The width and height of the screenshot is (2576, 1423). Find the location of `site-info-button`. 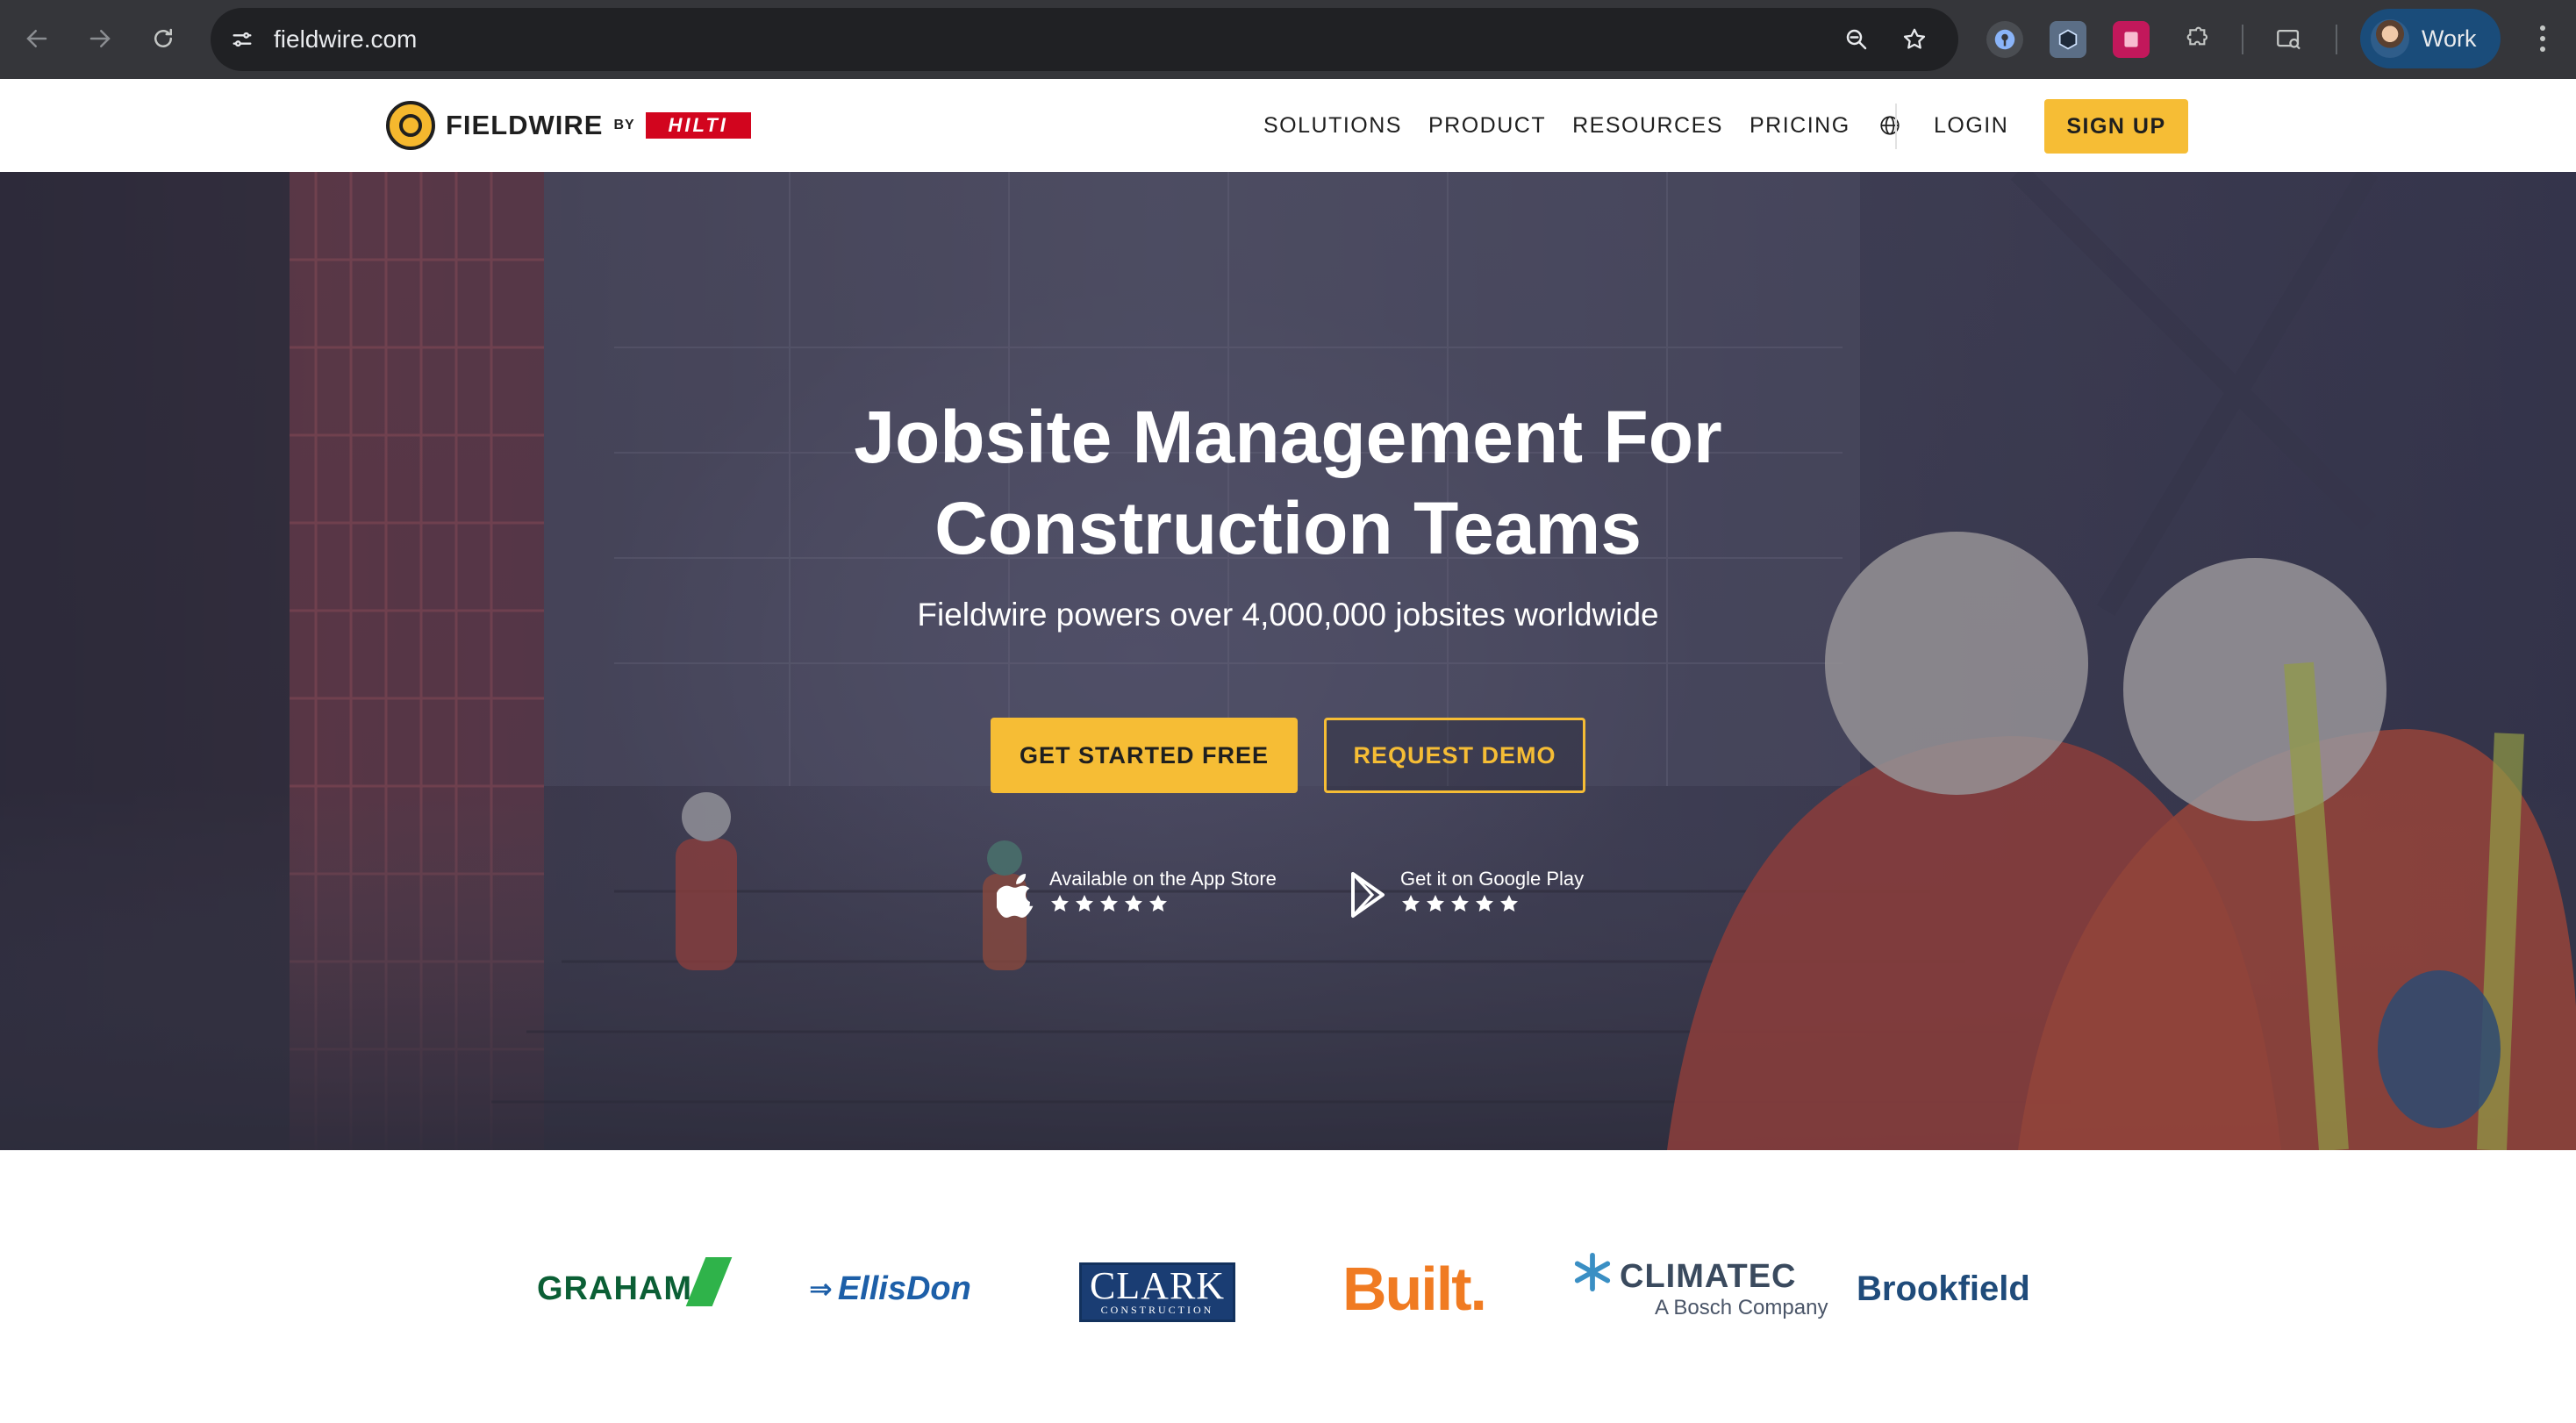

site-info-button is located at coordinates (242, 40).